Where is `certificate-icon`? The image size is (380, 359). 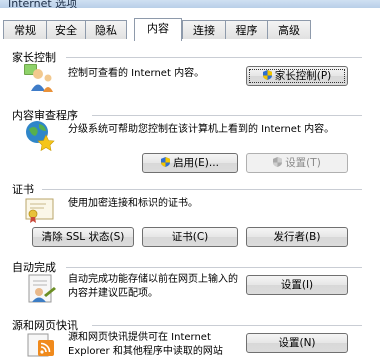 certificate-icon is located at coordinates (39, 210).